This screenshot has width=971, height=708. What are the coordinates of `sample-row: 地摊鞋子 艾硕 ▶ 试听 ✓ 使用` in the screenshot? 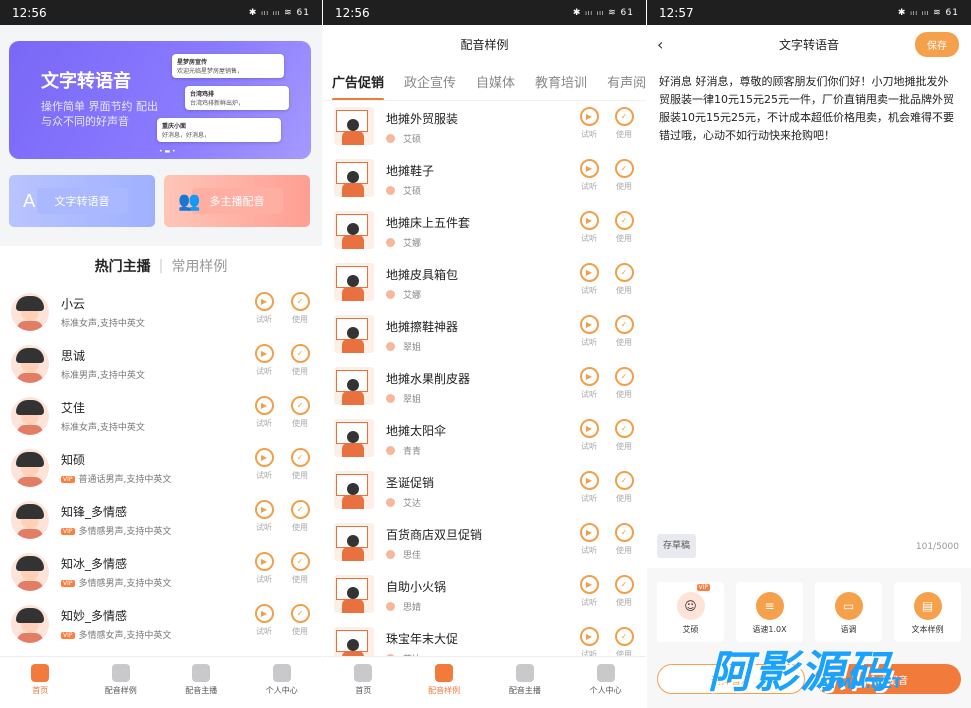 It's located at (484, 179).